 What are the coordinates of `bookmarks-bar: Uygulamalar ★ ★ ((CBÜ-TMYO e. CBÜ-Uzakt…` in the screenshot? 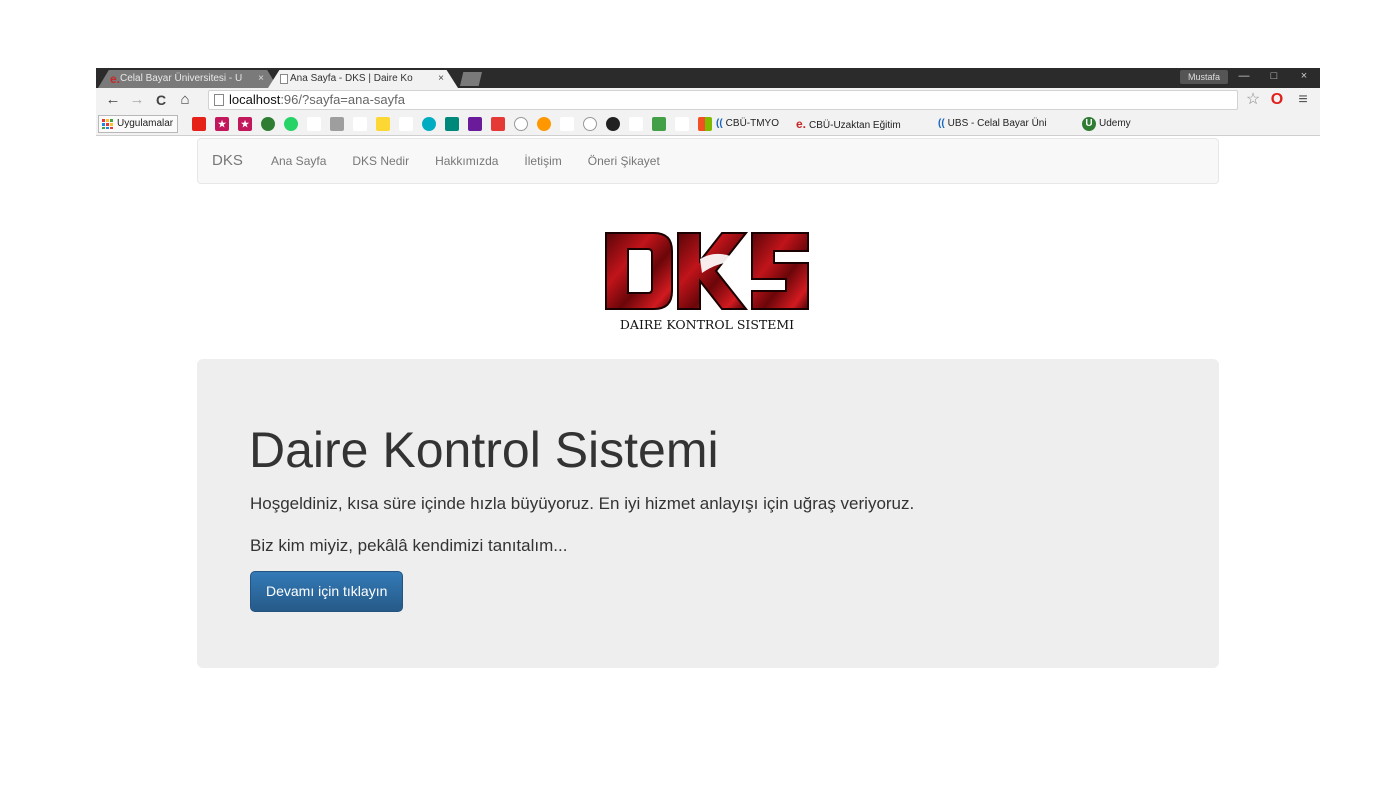 It's located at (708, 124).